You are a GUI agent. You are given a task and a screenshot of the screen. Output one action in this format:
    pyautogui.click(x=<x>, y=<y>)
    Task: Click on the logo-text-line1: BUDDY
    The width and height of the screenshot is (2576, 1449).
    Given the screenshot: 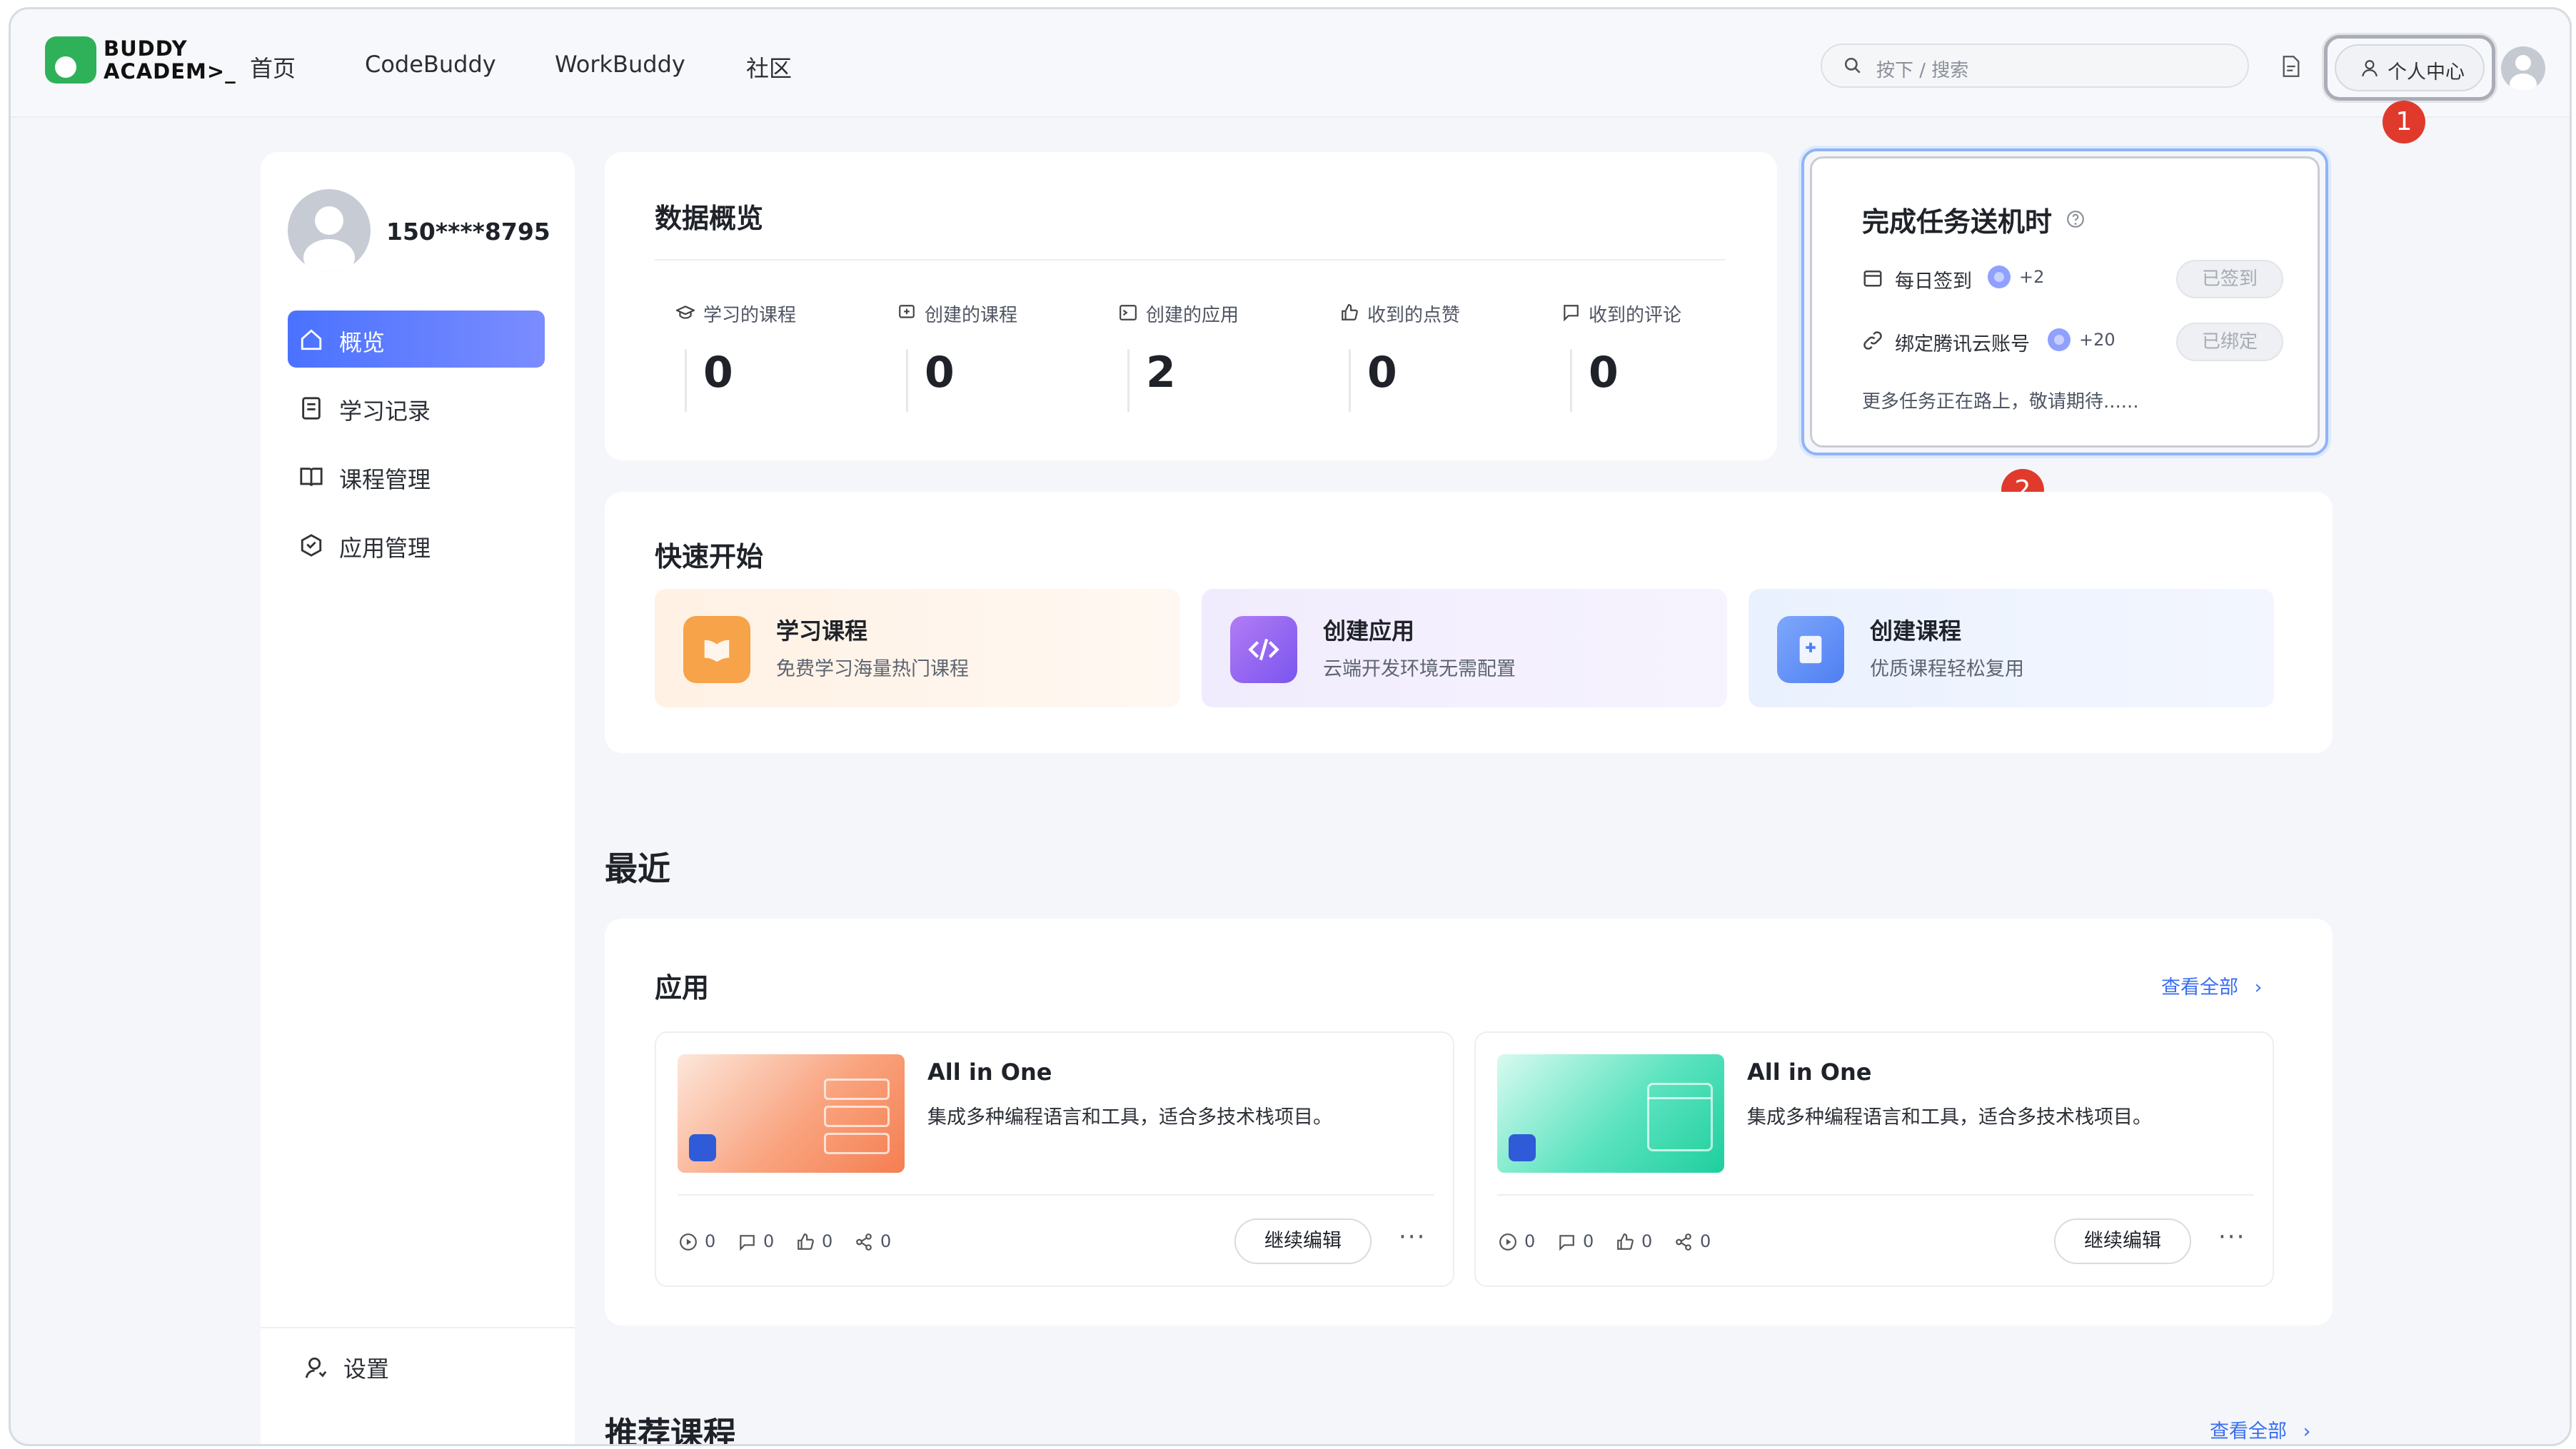 What is the action you would take?
    pyautogui.click(x=146, y=48)
    